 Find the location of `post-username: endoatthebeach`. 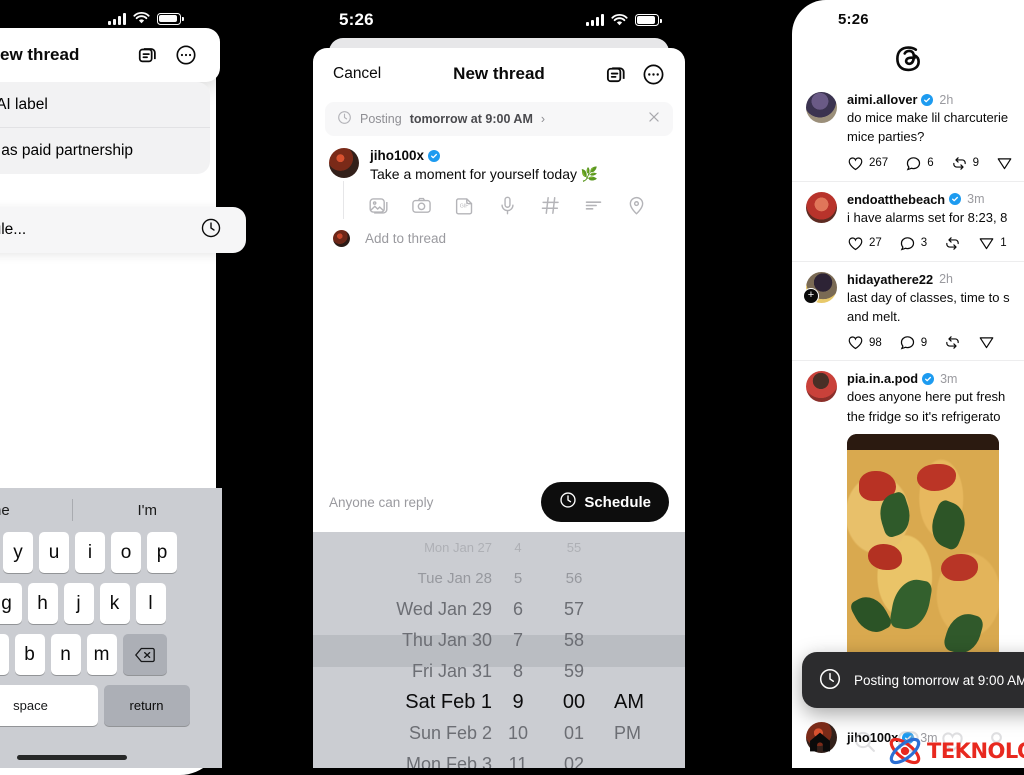

post-username: endoatthebeach is located at coordinates (896, 199).